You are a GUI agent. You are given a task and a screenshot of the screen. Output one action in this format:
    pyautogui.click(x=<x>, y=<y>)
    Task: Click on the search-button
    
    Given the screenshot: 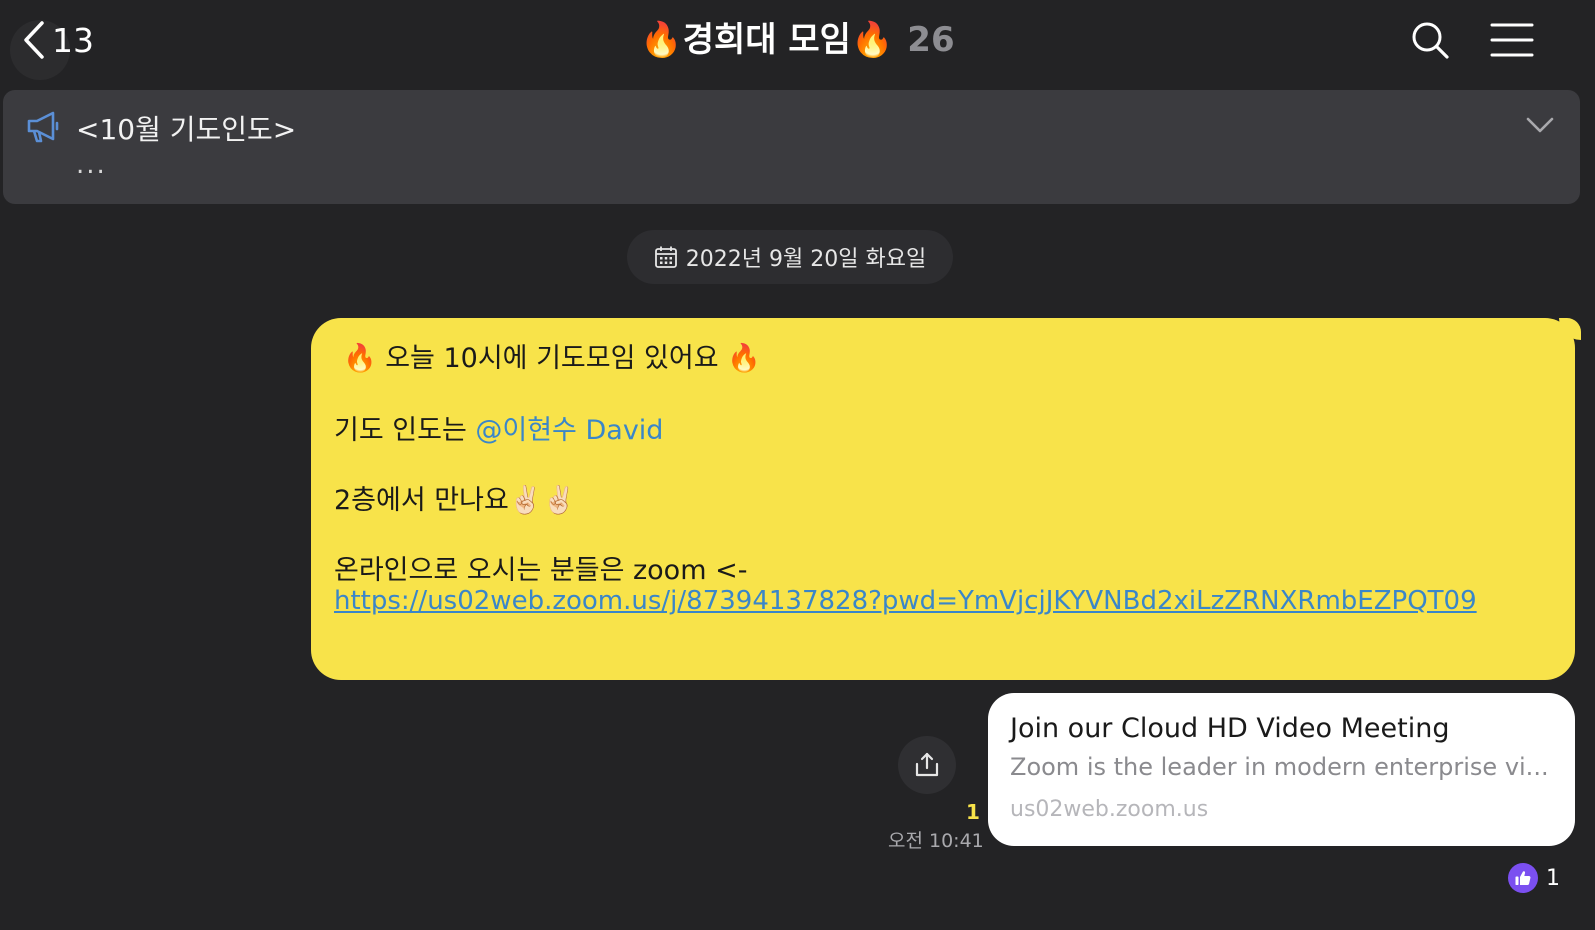 What is the action you would take?
    pyautogui.click(x=1430, y=42)
    